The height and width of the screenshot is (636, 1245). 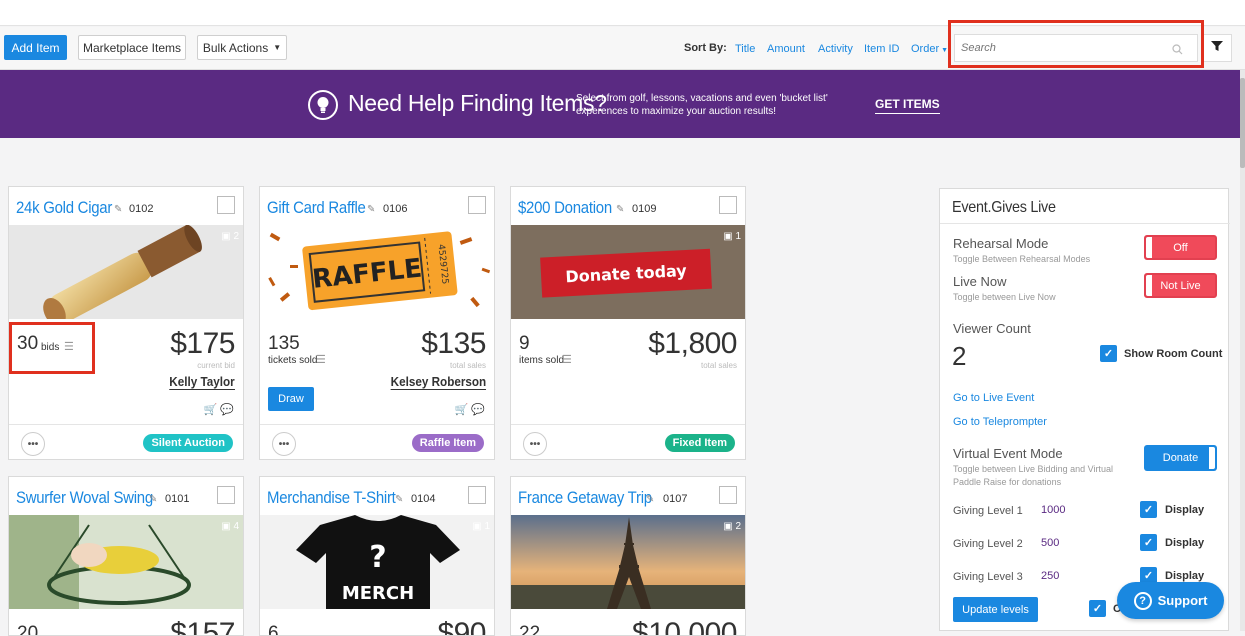 What do you see at coordinates (628, 441) in the screenshot?
I see `card-footer: ••• Fixed Item` at bounding box center [628, 441].